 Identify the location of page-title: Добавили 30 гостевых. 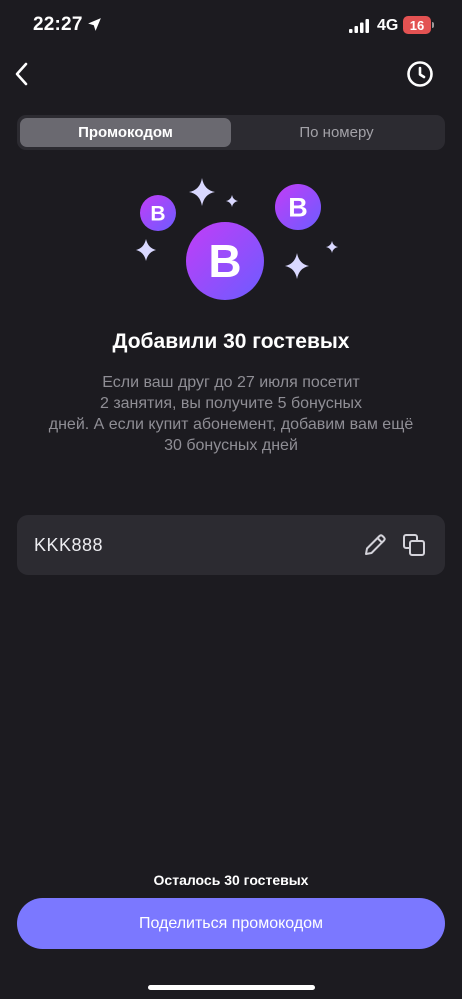
(231, 341).